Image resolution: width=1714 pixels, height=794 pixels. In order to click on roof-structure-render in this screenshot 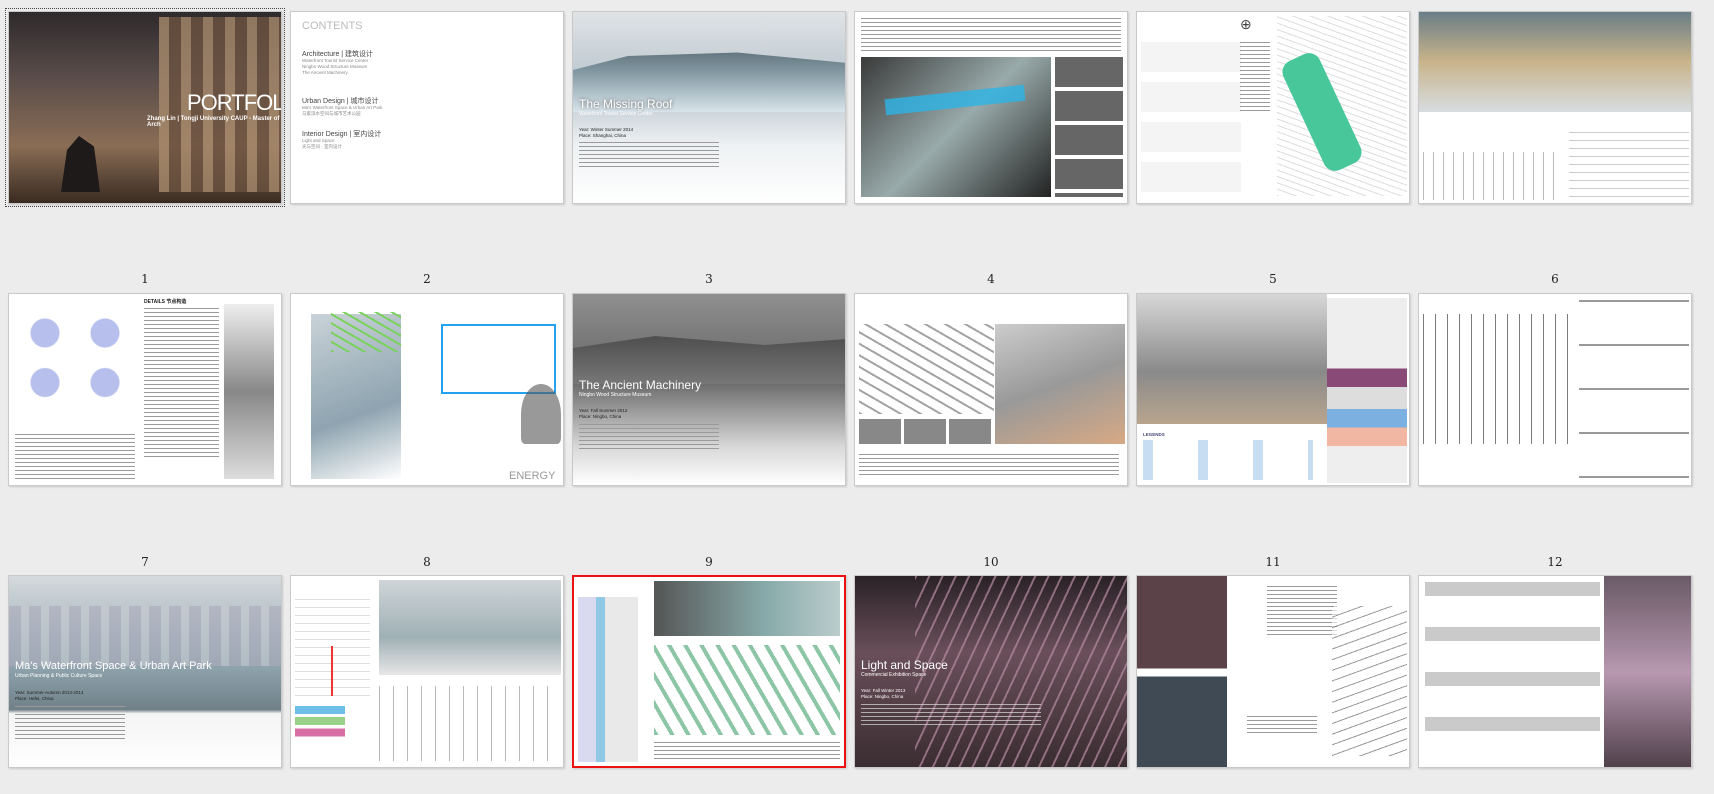, I will do `click(1060, 384)`.